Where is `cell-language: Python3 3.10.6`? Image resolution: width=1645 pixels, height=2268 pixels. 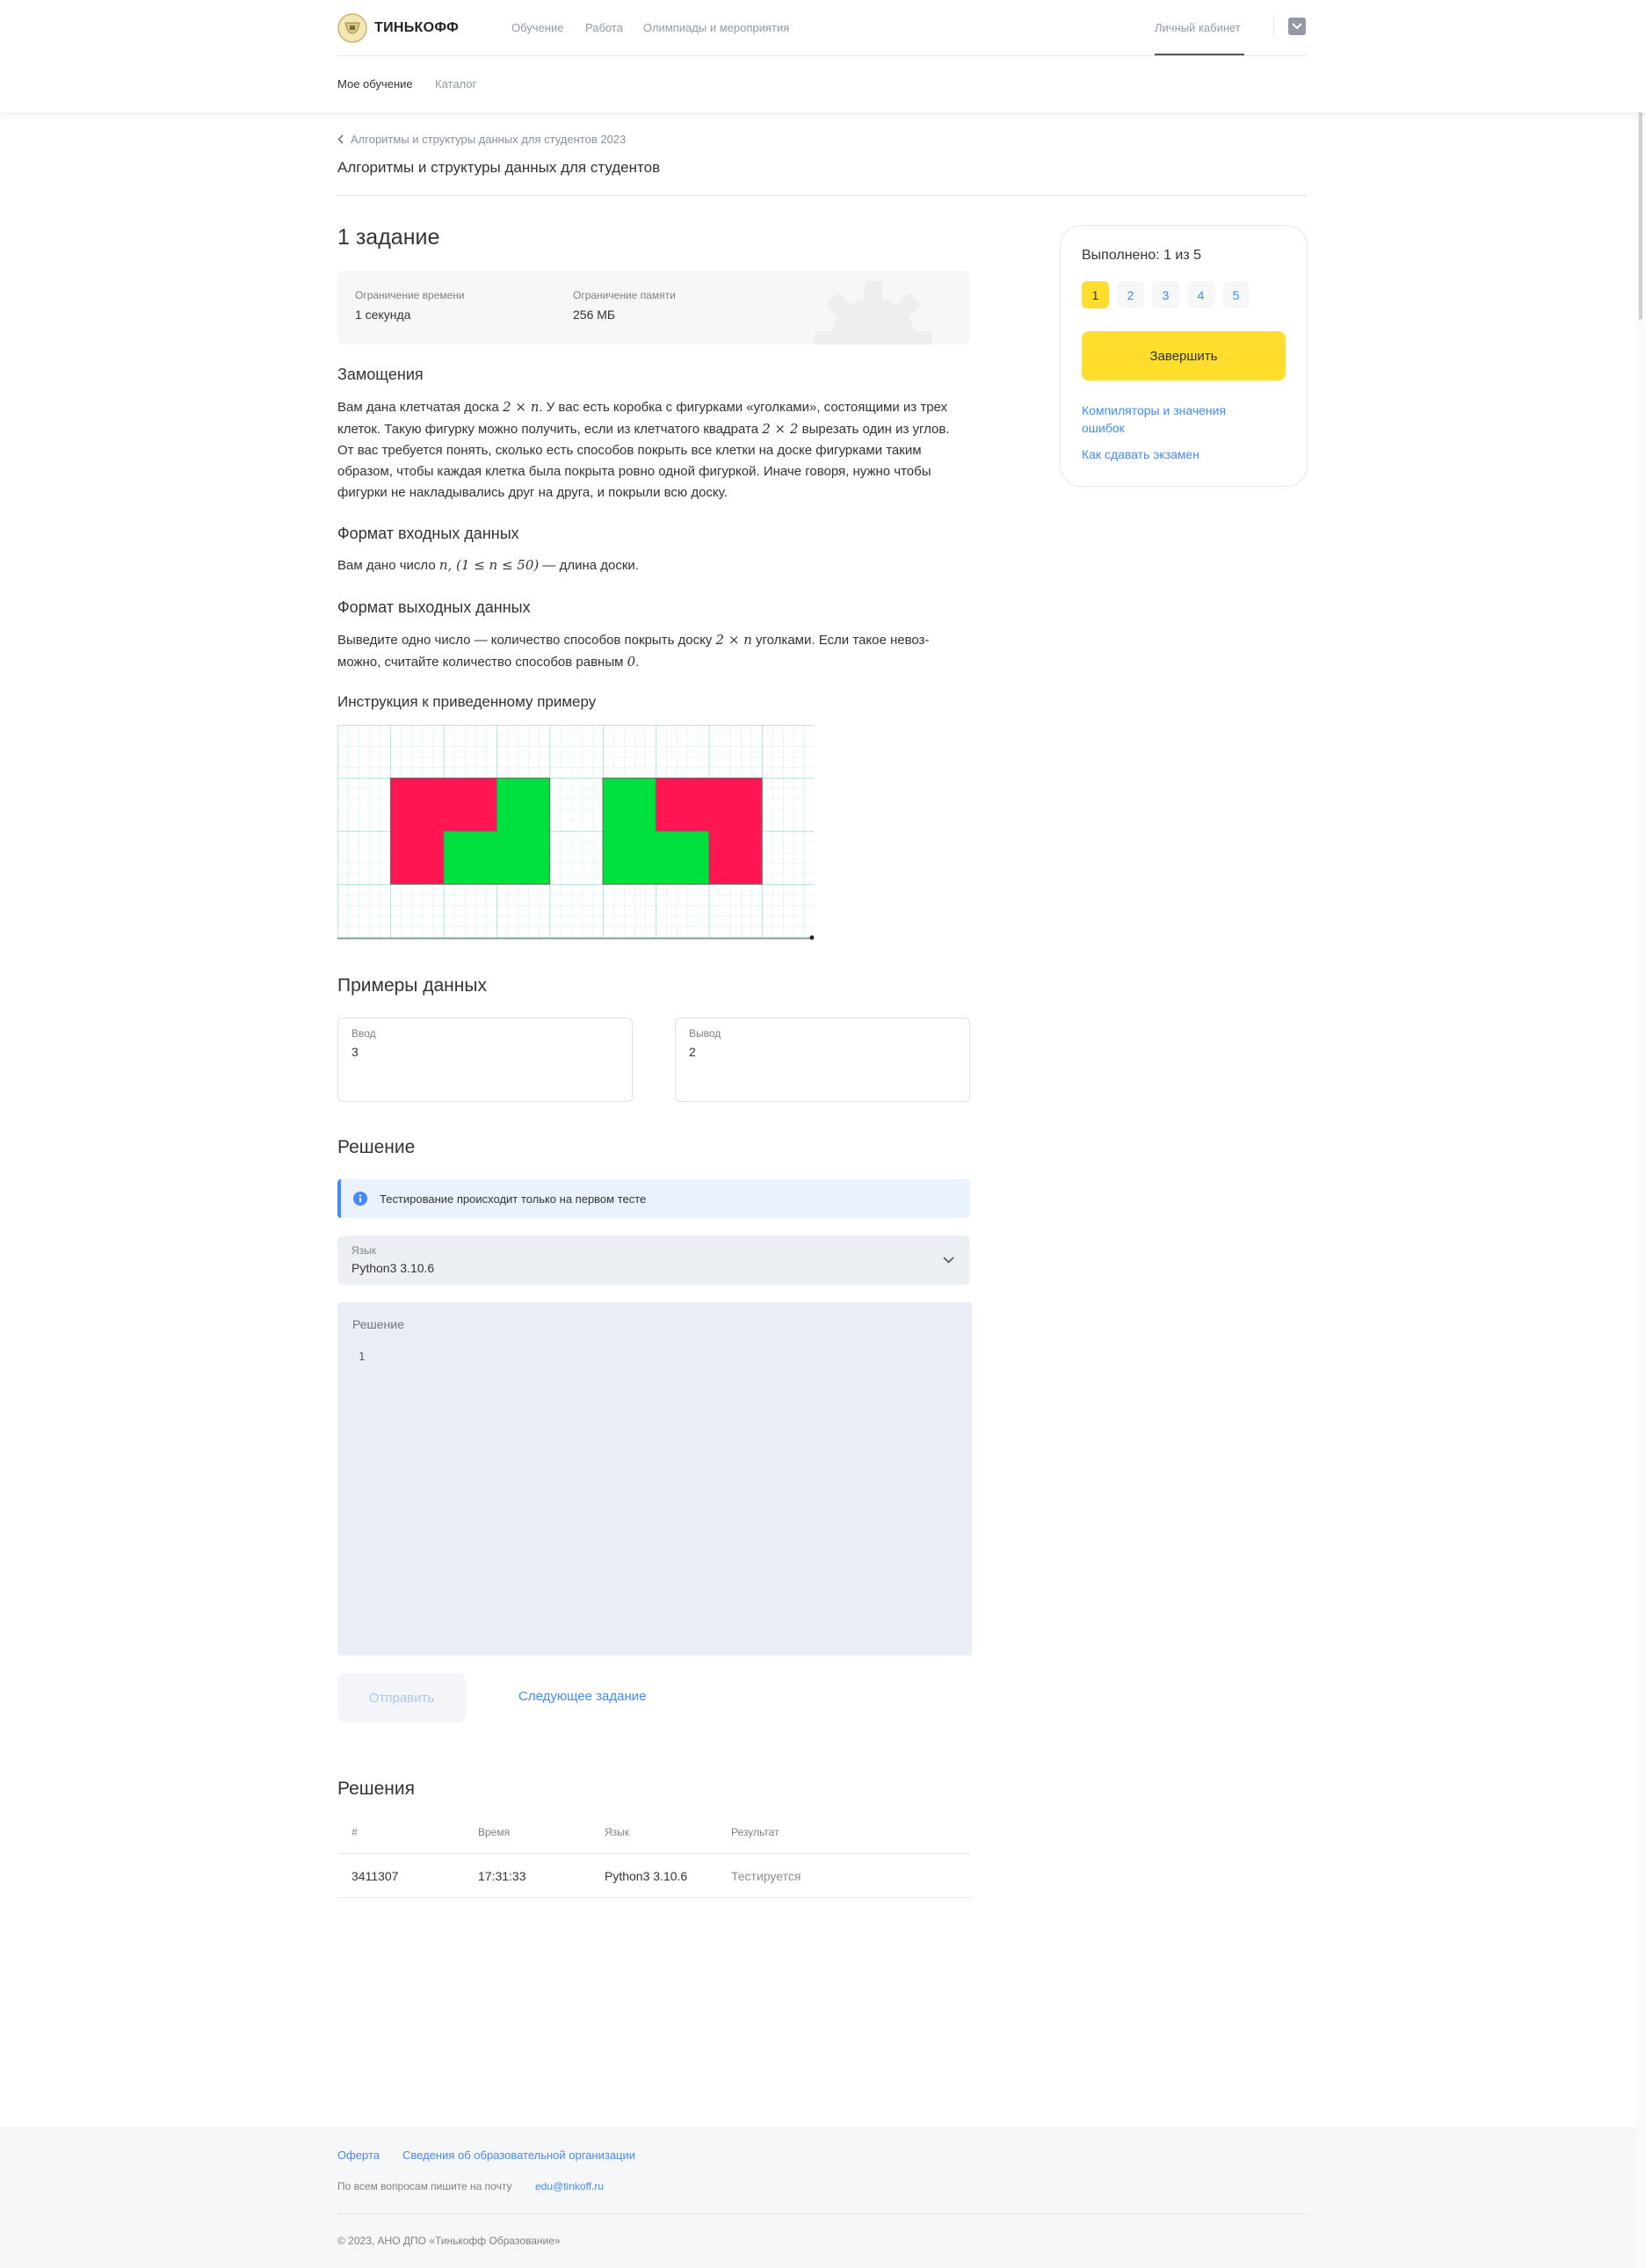 cell-language: Python3 3.10.6 is located at coordinates (646, 1876).